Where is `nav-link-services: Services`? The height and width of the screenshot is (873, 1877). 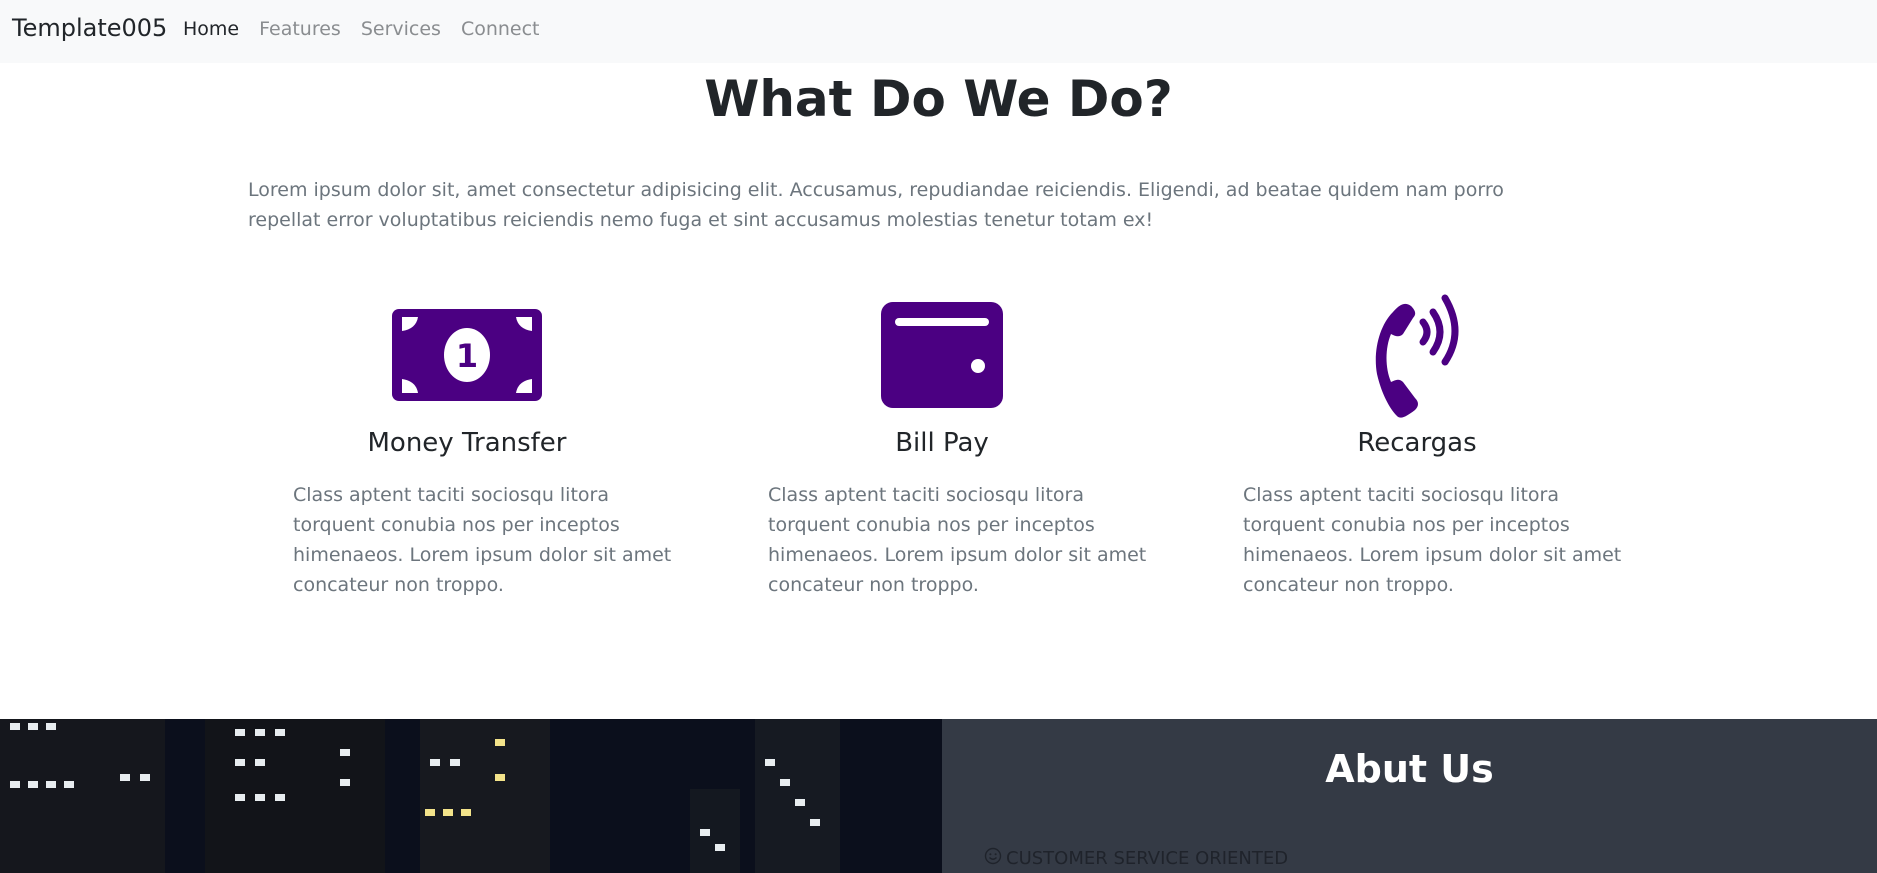
nav-link-services: Services is located at coordinates (401, 29).